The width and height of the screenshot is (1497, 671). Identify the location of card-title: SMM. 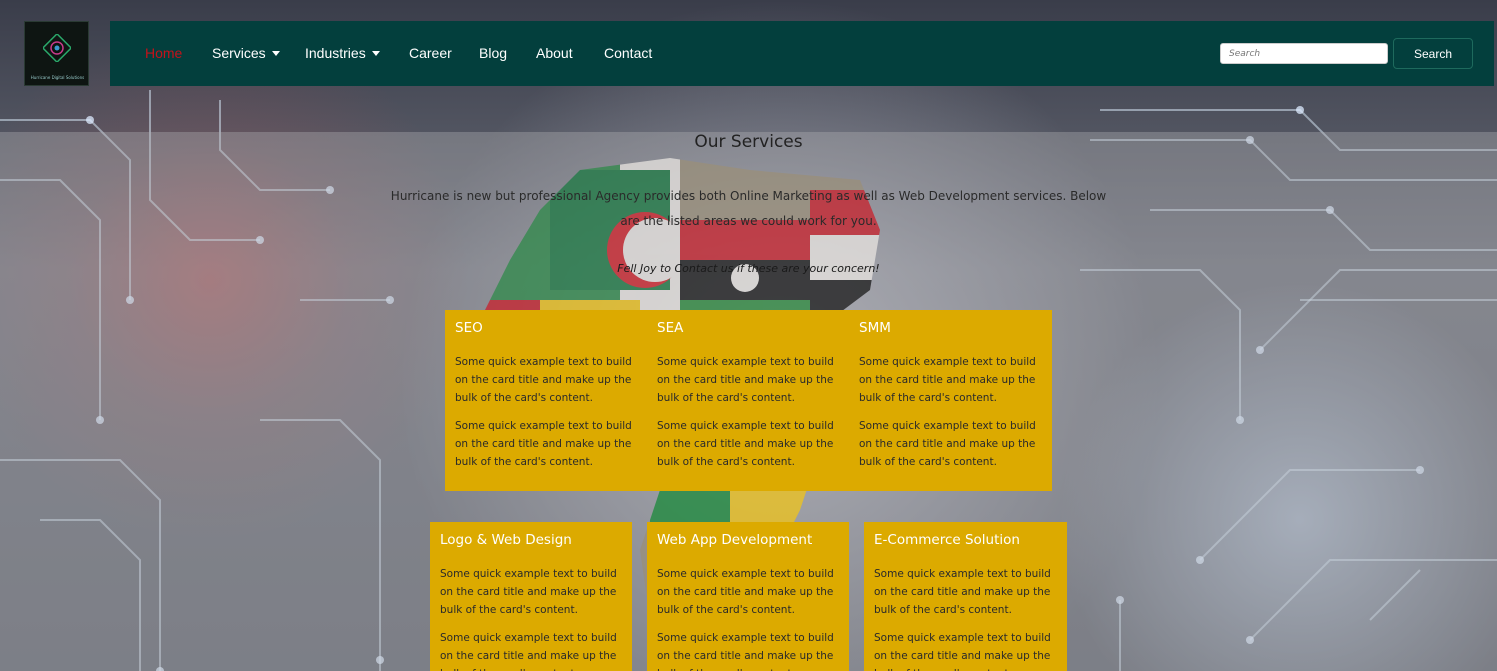
(875, 328).